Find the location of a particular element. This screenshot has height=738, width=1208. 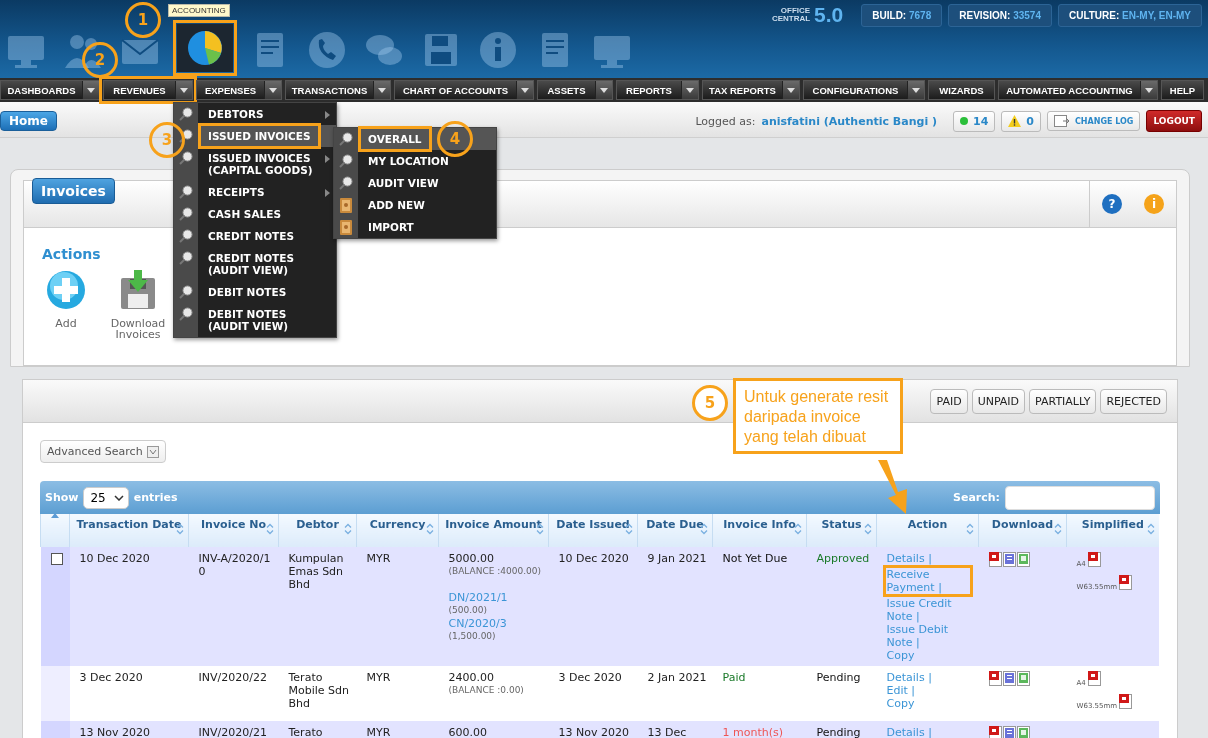

filter-button: PAID is located at coordinates (949, 401).